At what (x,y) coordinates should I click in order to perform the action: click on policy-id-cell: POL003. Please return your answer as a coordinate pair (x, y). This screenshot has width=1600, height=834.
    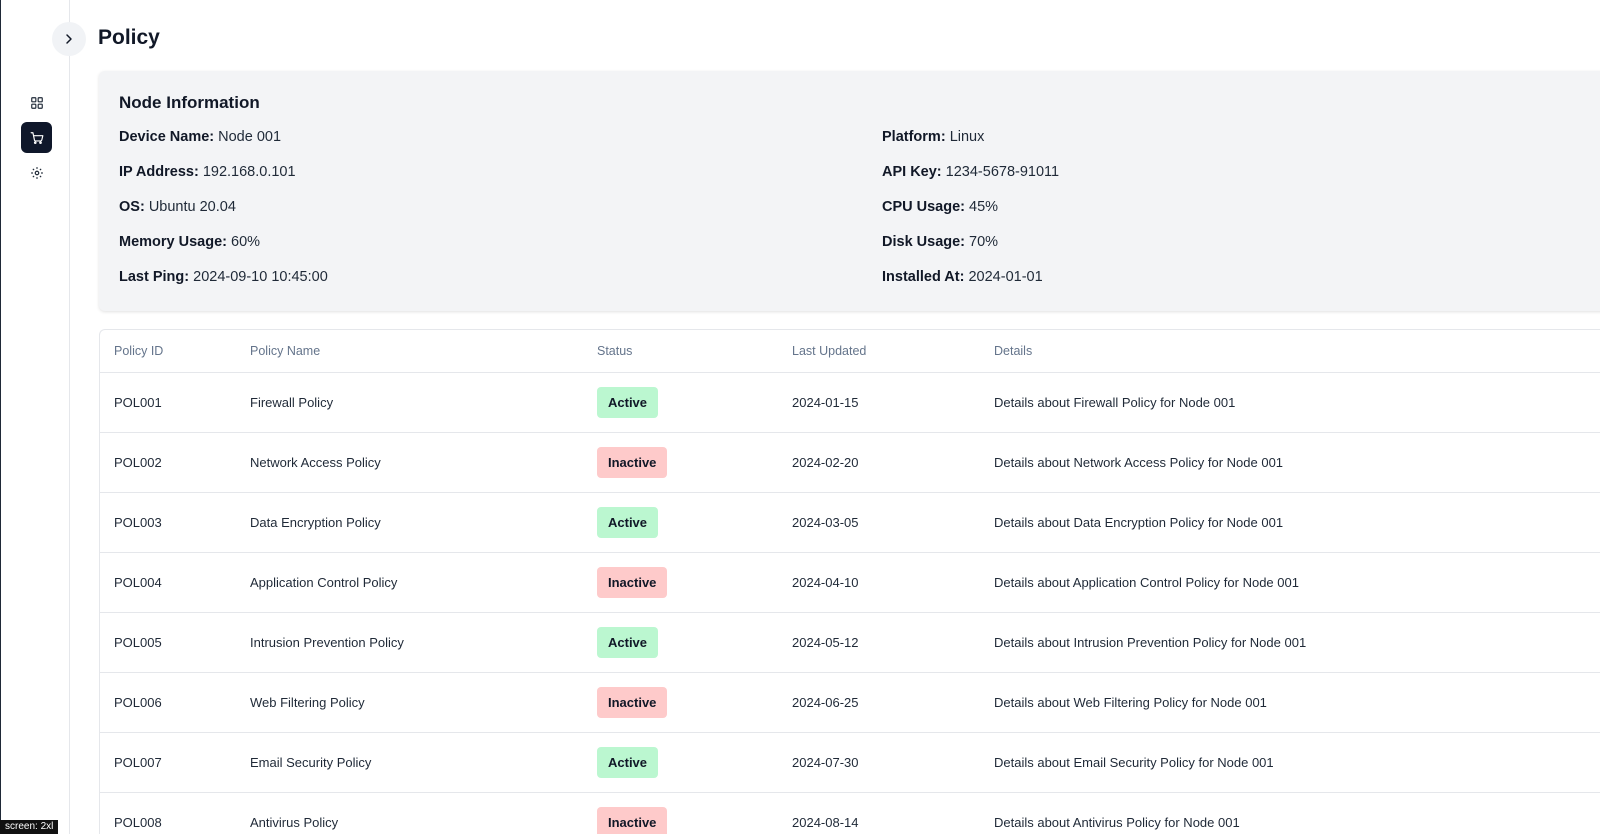
    Looking at the image, I should click on (175, 522).